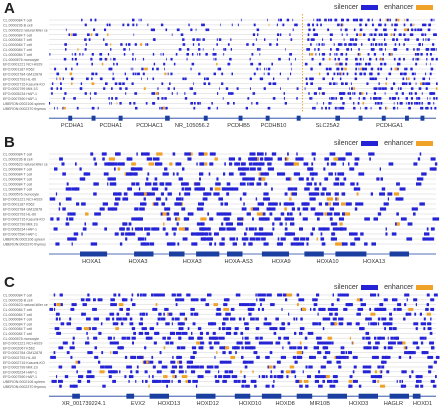 The height and width of the screenshot is (413, 440). I want to click on gene-label: PCDHA1, so click(72, 126).